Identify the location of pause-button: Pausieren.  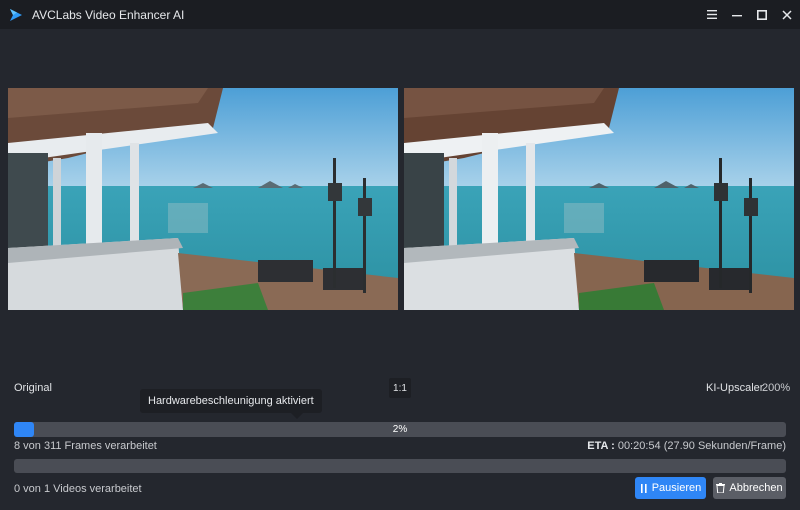
(670, 488).